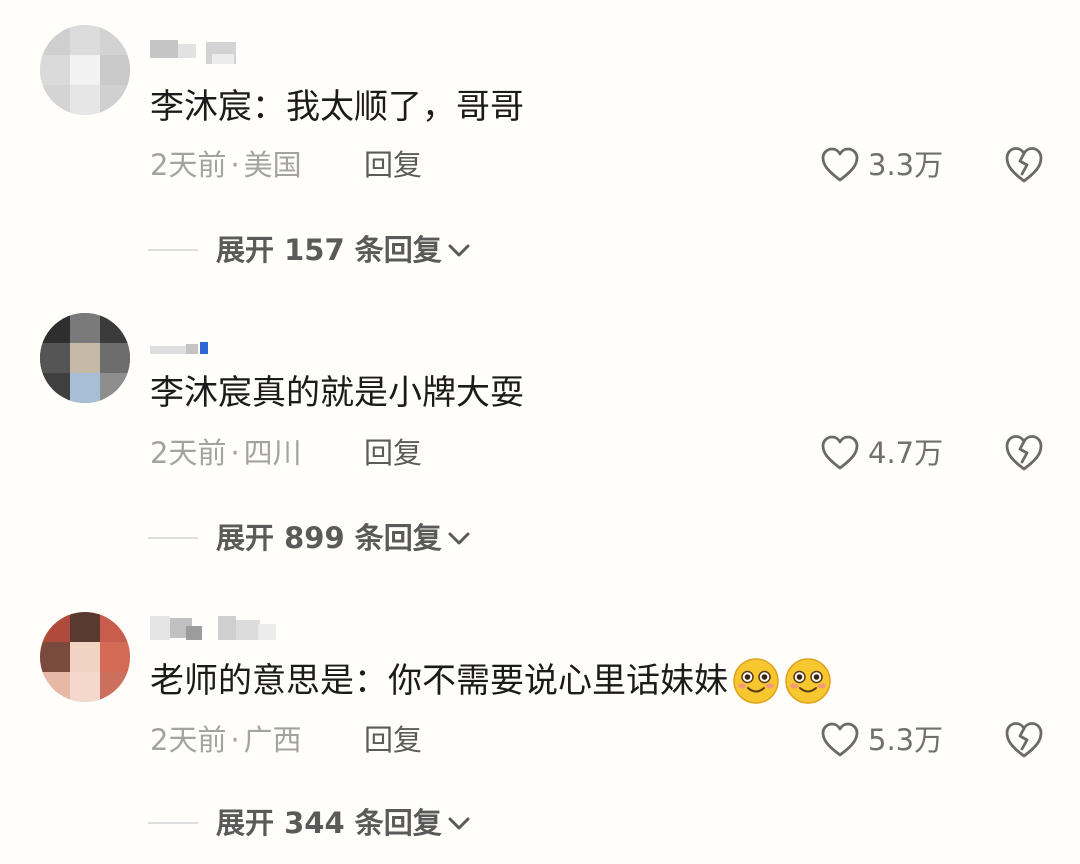  What do you see at coordinates (329, 823) in the screenshot?
I see `expand-replies-label: 展开 344 条回复` at bounding box center [329, 823].